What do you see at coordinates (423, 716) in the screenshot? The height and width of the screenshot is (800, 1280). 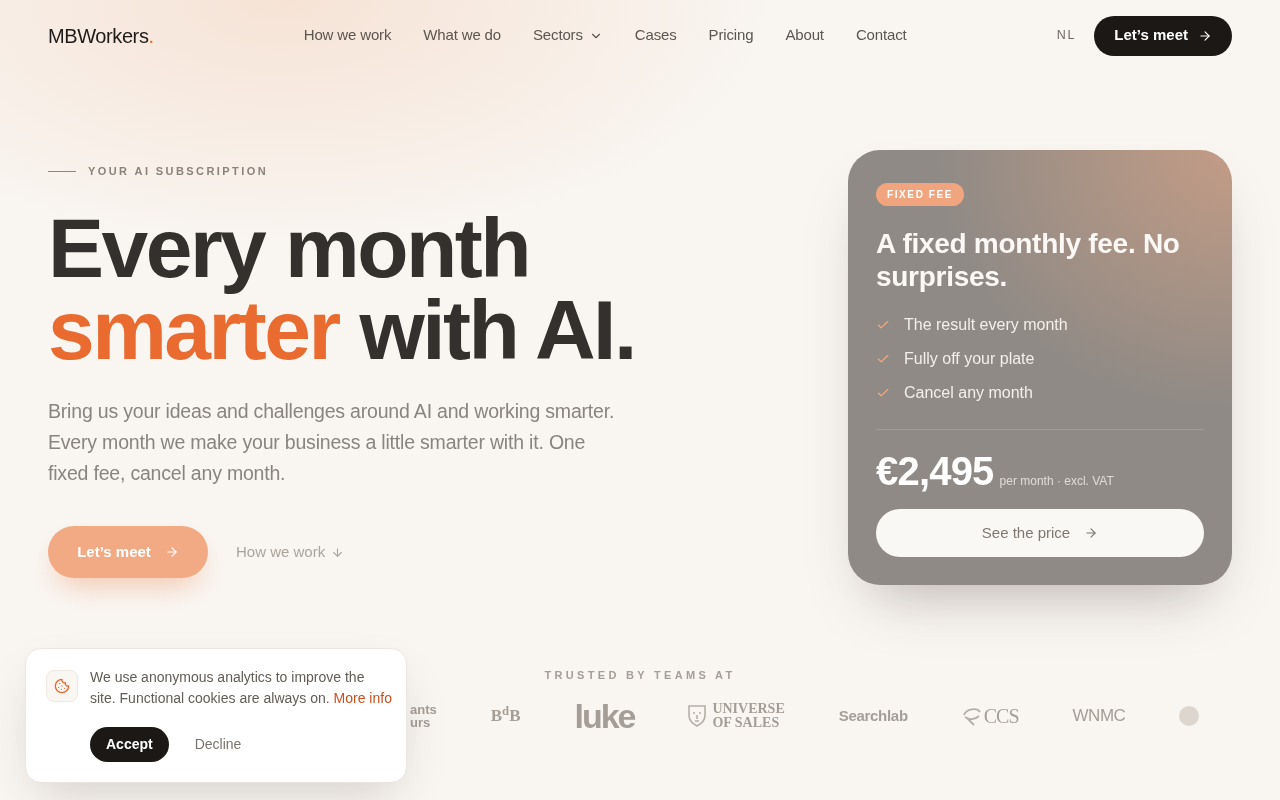 I see `logo-wordmark: ants urs` at bounding box center [423, 716].